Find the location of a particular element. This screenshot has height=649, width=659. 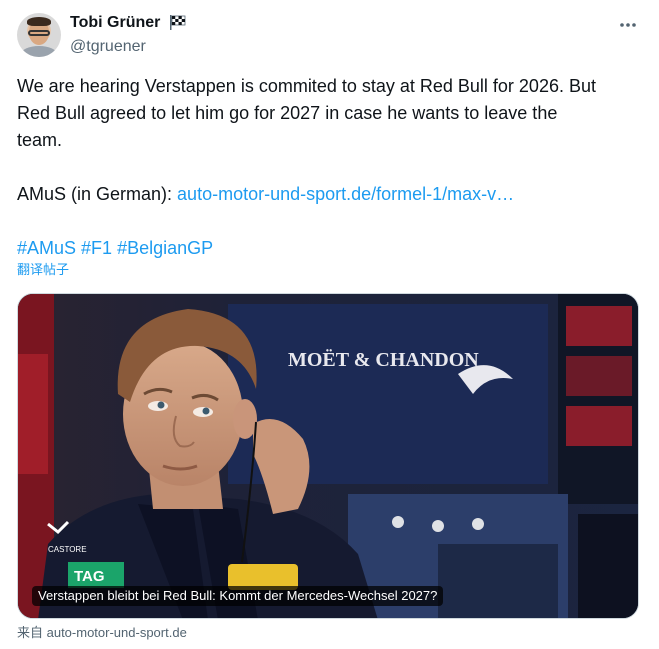

hashtag-link: #AMuS is located at coordinates (46, 248).